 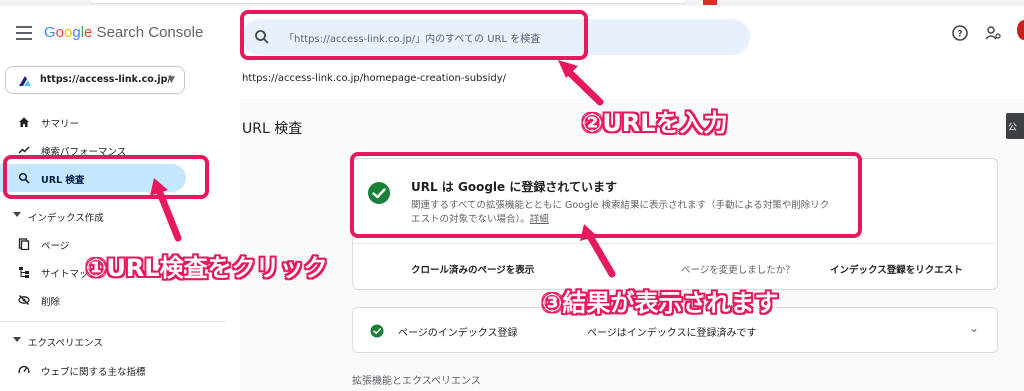 I want to click on sidebar-divider, so click(x=112, y=321).